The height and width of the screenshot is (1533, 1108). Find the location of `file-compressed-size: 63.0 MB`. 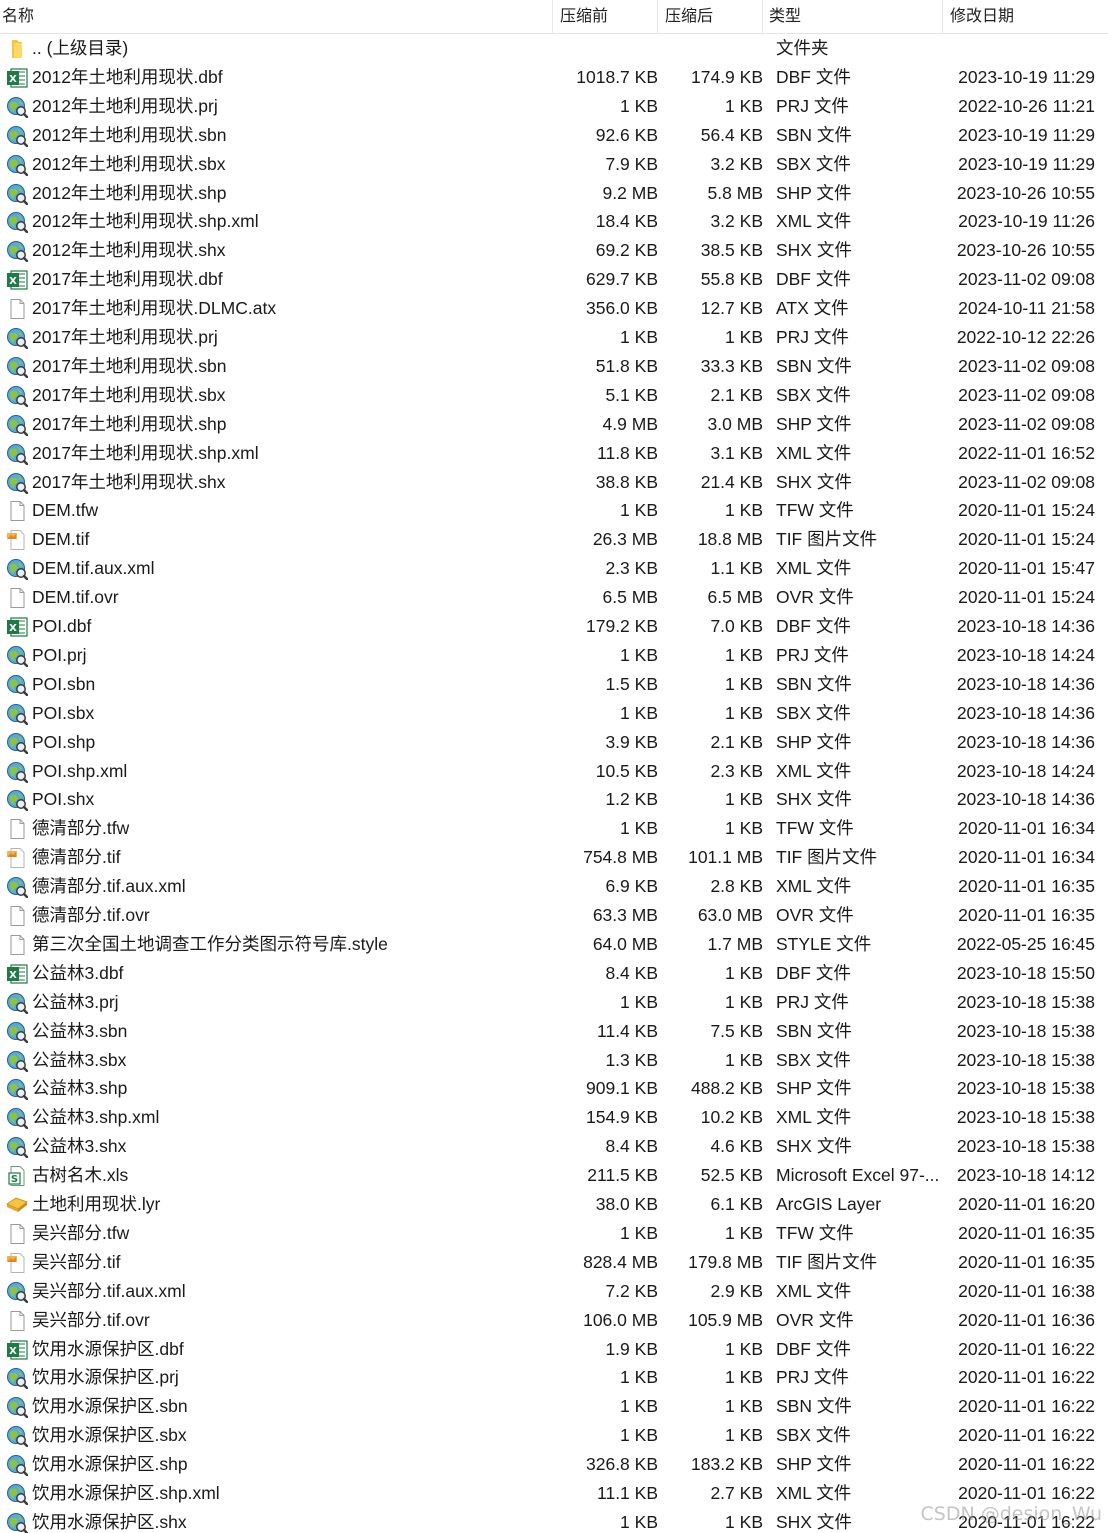

file-compressed-size: 63.0 MB is located at coordinates (730, 915).